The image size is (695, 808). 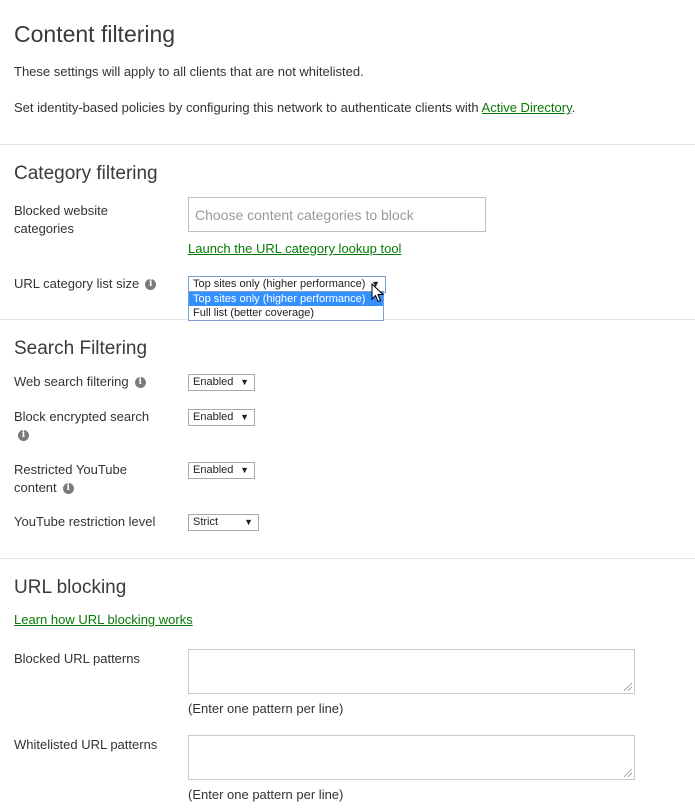 What do you see at coordinates (61, 219) in the screenshot?
I see `blocked-categories-label: Blocked website categories` at bounding box center [61, 219].